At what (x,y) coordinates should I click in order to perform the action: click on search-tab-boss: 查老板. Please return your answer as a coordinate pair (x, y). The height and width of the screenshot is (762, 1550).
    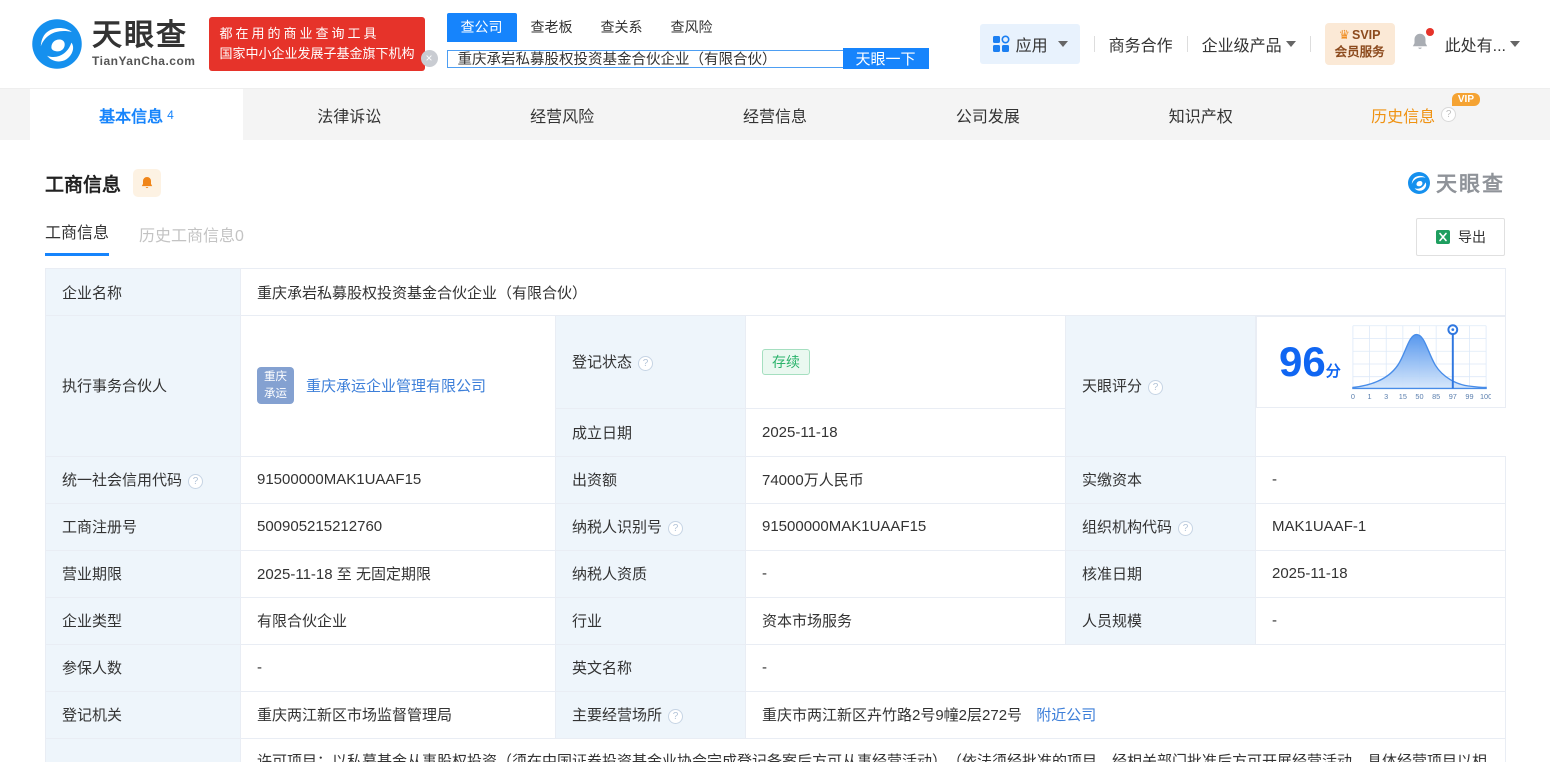
    Looking at the image, I should click on (552, 27).